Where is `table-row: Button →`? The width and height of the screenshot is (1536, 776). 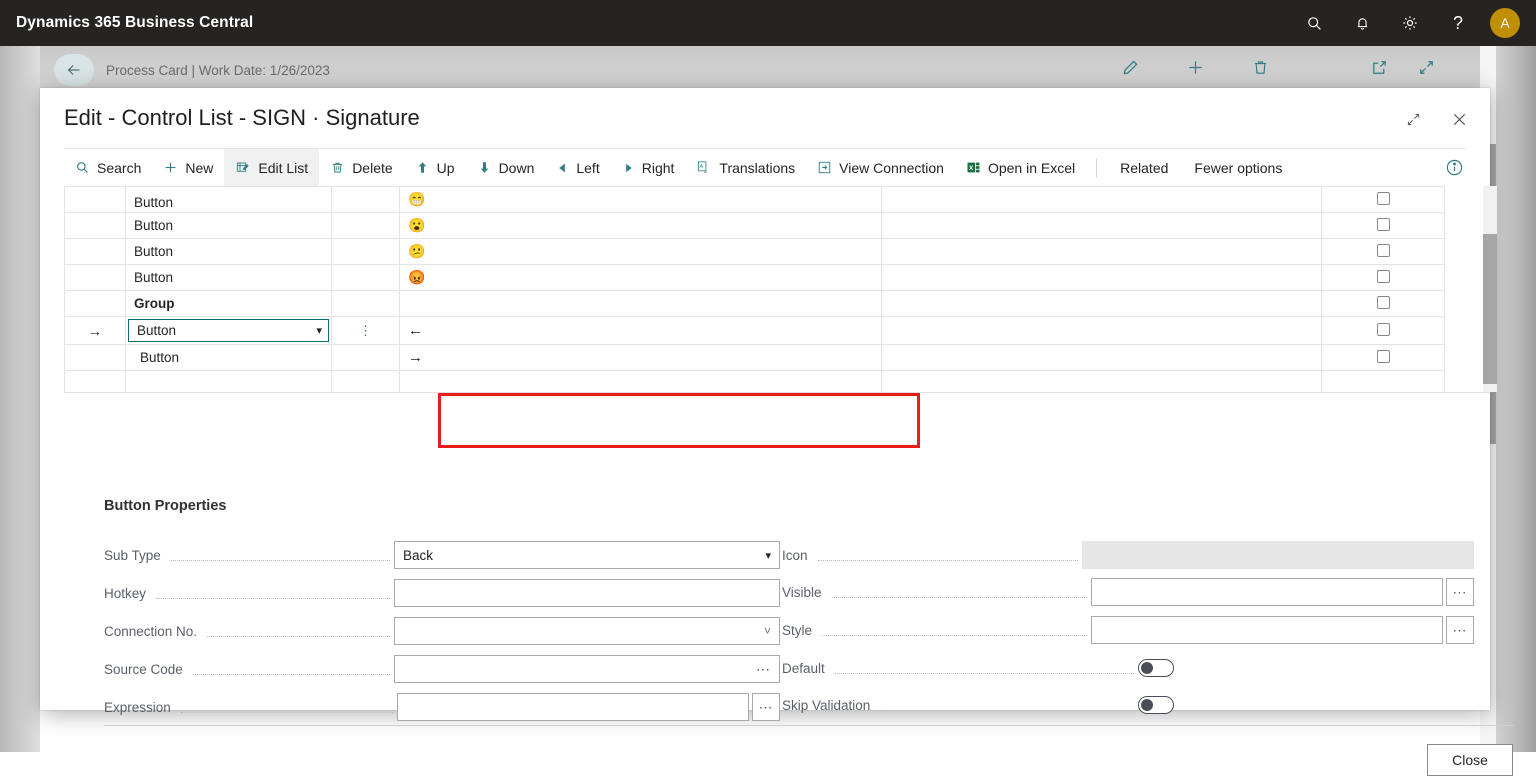 table-row: Button → is located at coordinates (754, 357).